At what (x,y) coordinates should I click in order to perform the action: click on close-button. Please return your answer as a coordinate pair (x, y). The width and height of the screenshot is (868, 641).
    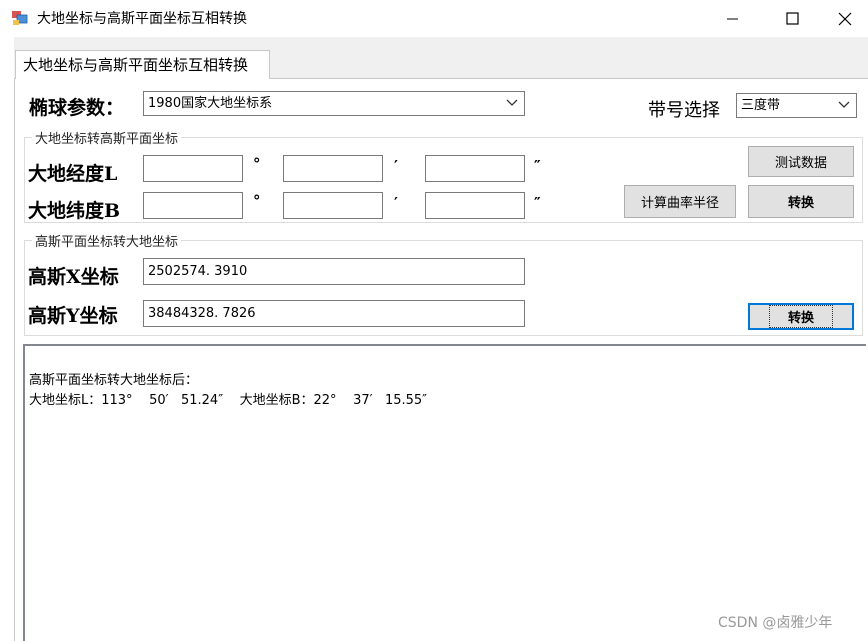
    Looking at the image, I should click on (845, 18).